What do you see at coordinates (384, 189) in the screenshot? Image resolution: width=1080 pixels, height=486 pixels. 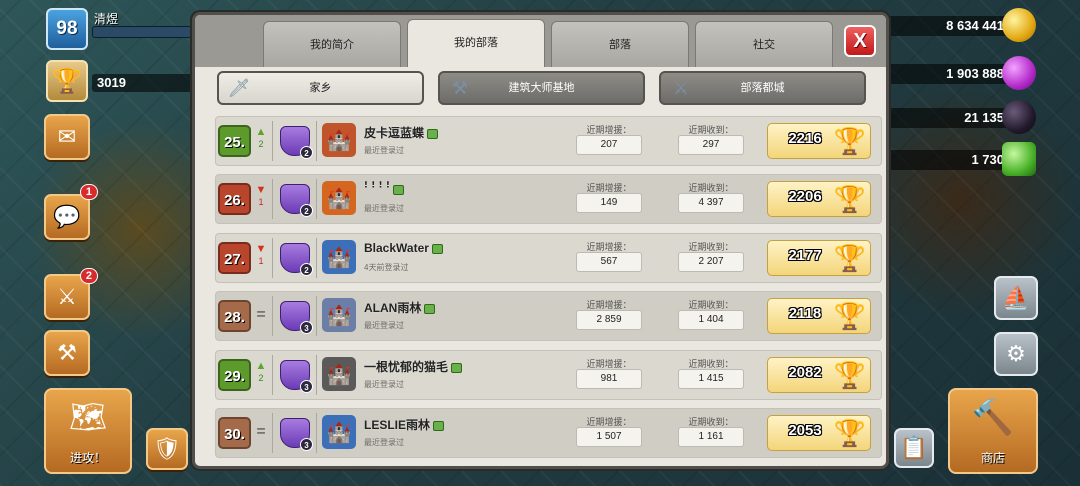 I see `player-name: ꜝ ꜝ ꜝ ꜝ` at bounding box center [384, 189].